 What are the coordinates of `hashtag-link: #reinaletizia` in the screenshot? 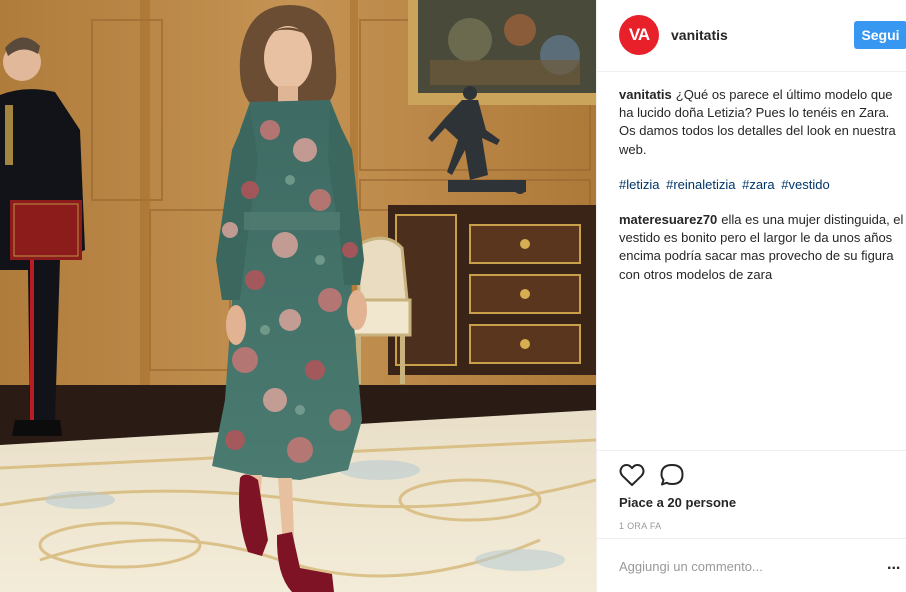 It's located at (700, 184).